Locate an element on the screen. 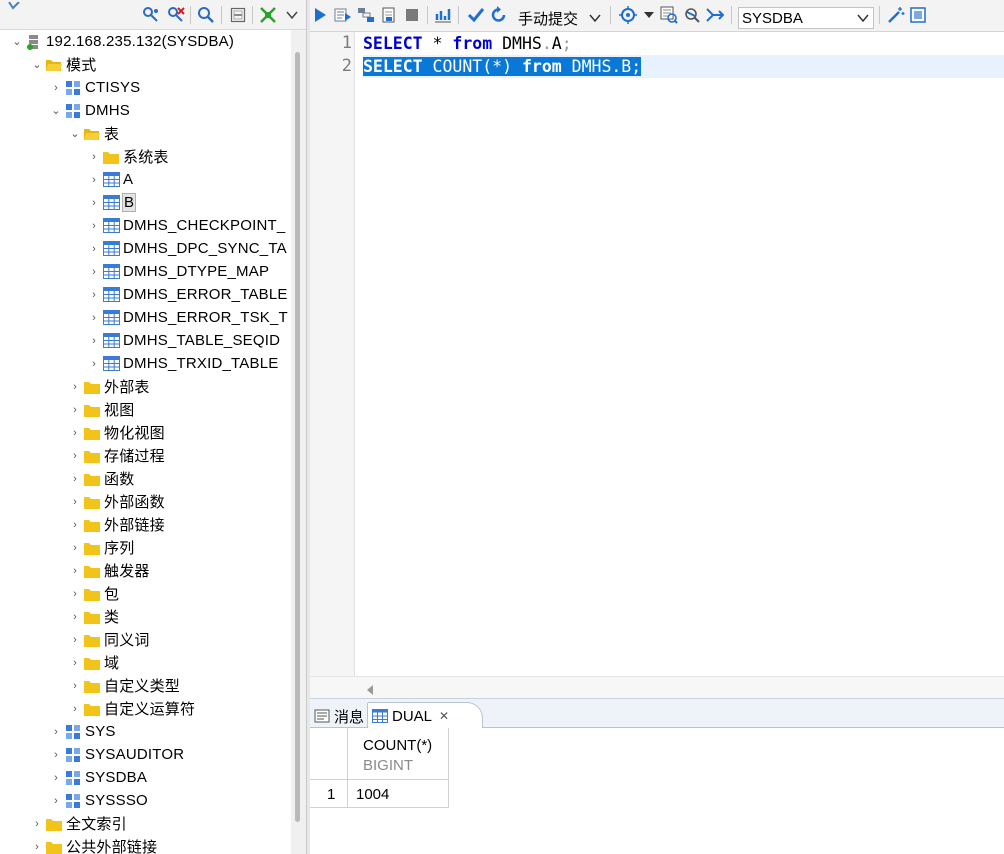  disconnect-icon is located at coordinates (176, 15).